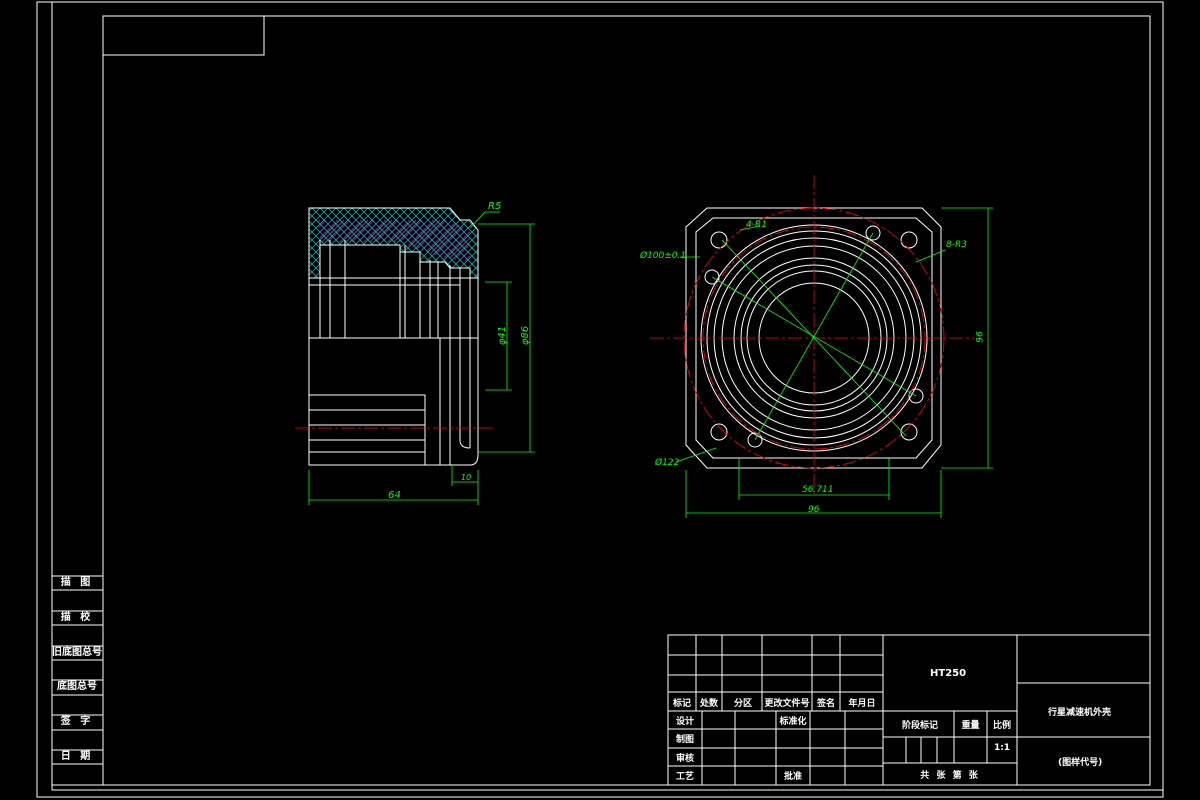  What do you see at coordinates (684, 740) in the screenshot?
I see `drafting-label: 制图` at bounding box center [684, 740].